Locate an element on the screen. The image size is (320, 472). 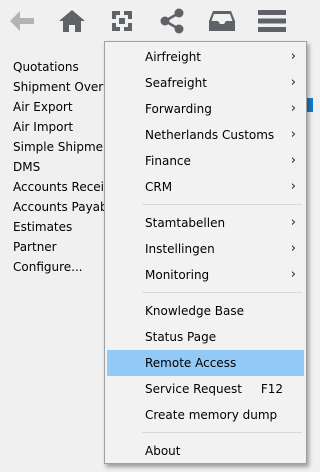
menu-item-status-page: Status Page is located at coordinates (205, 337).